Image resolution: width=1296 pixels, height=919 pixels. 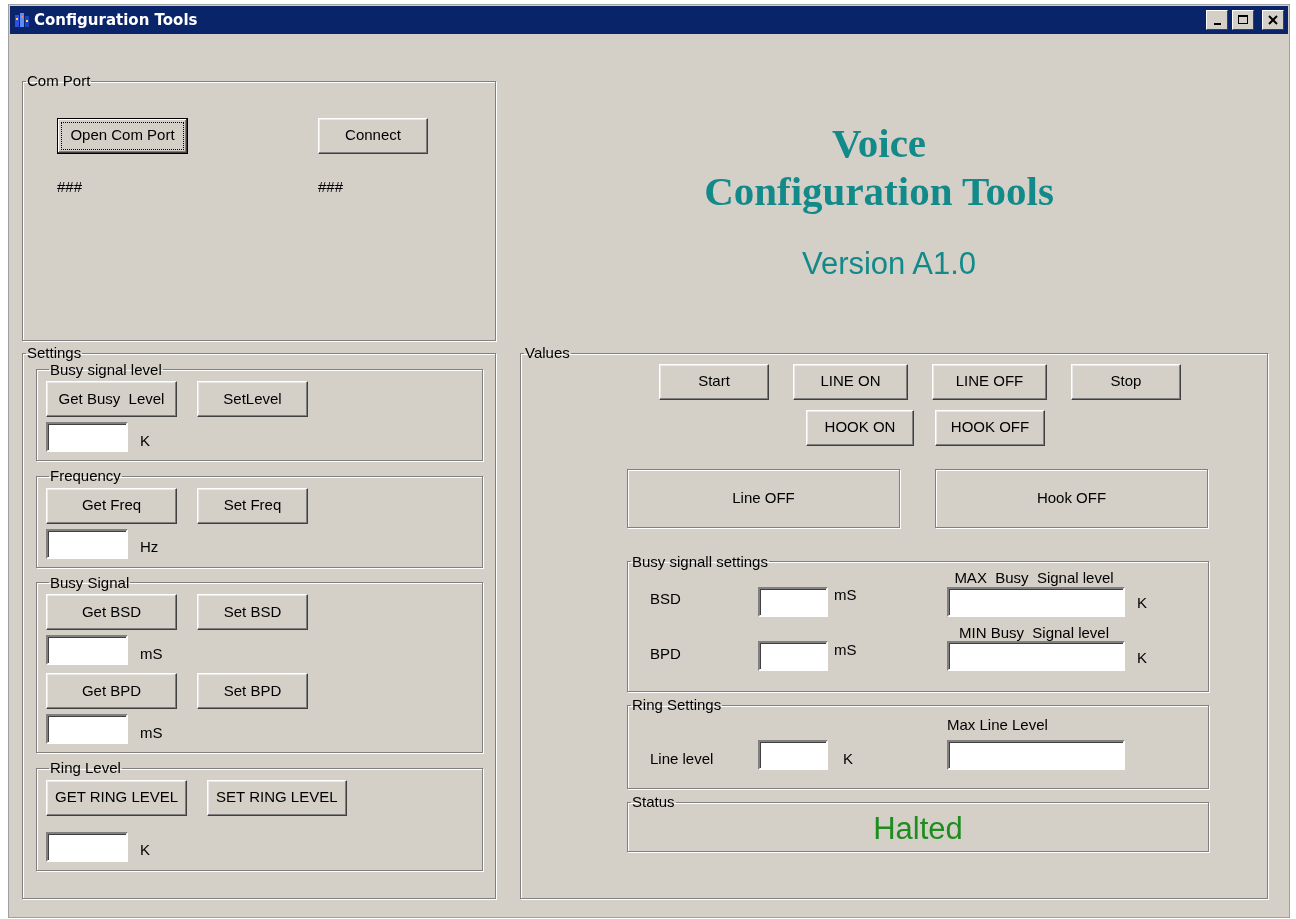 I want to click on get-button: Get Busy Level, so click(x=111, y=399).